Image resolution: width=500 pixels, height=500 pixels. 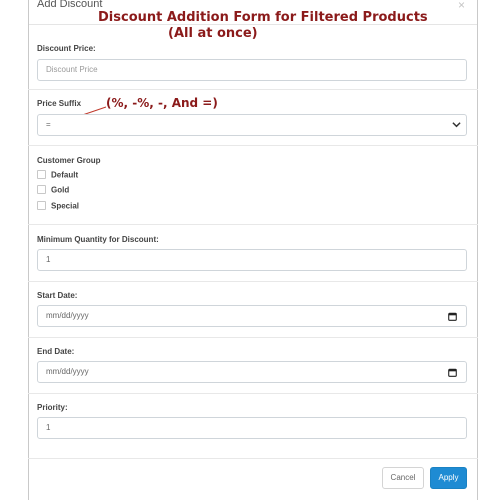 I want to click on end-date-label: End Date:, so click(x=56, y=351).